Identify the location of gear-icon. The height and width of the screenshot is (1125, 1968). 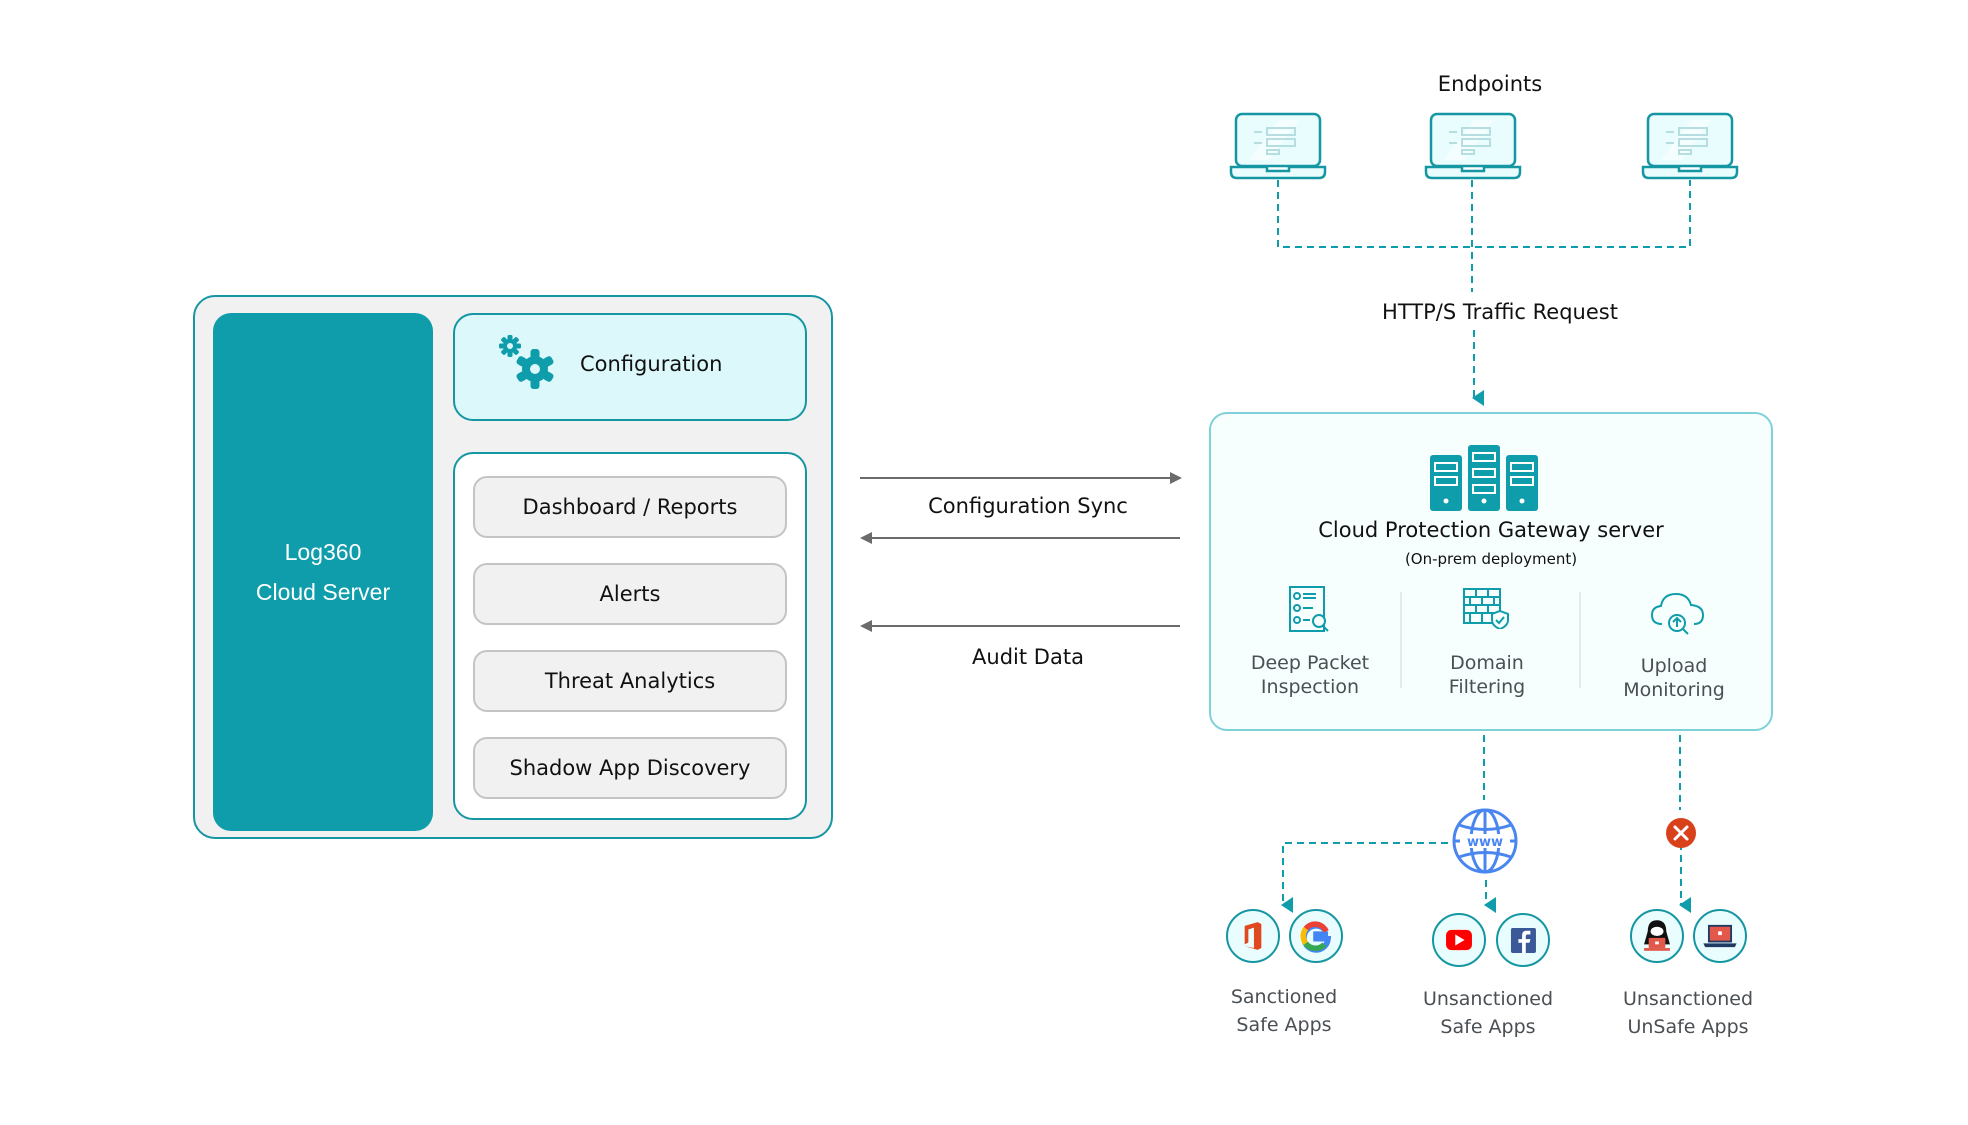
(526, 362).